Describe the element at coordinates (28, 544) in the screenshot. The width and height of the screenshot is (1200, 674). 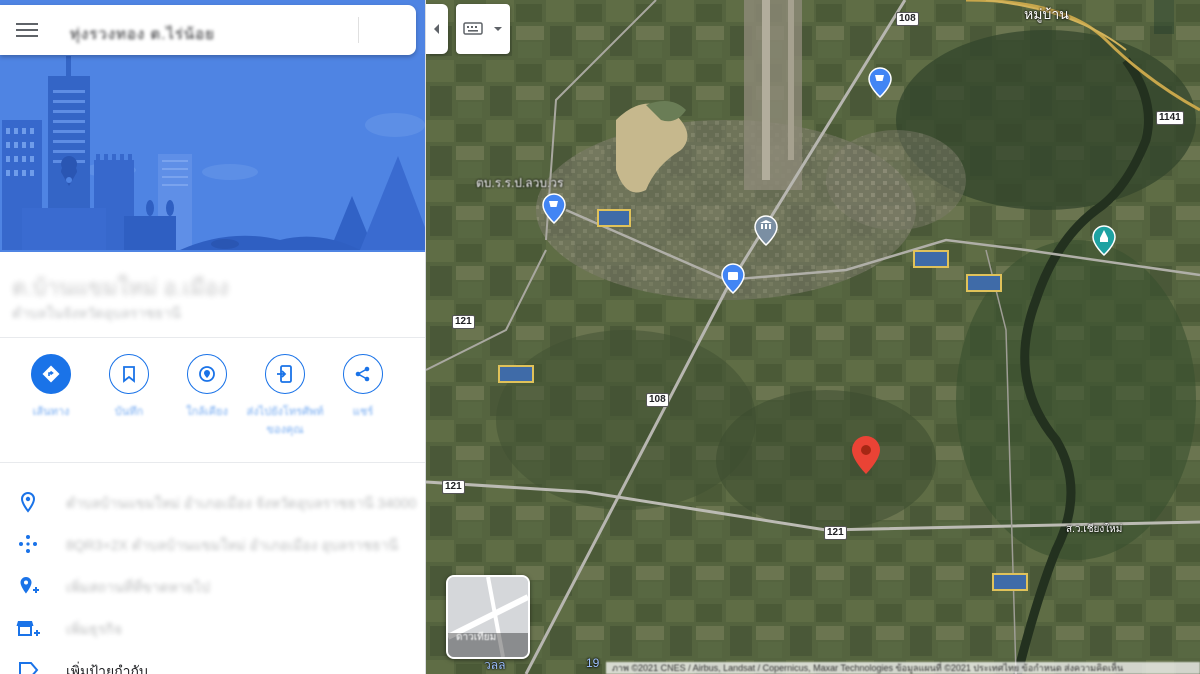
I see `plus-code-icon` at that location.